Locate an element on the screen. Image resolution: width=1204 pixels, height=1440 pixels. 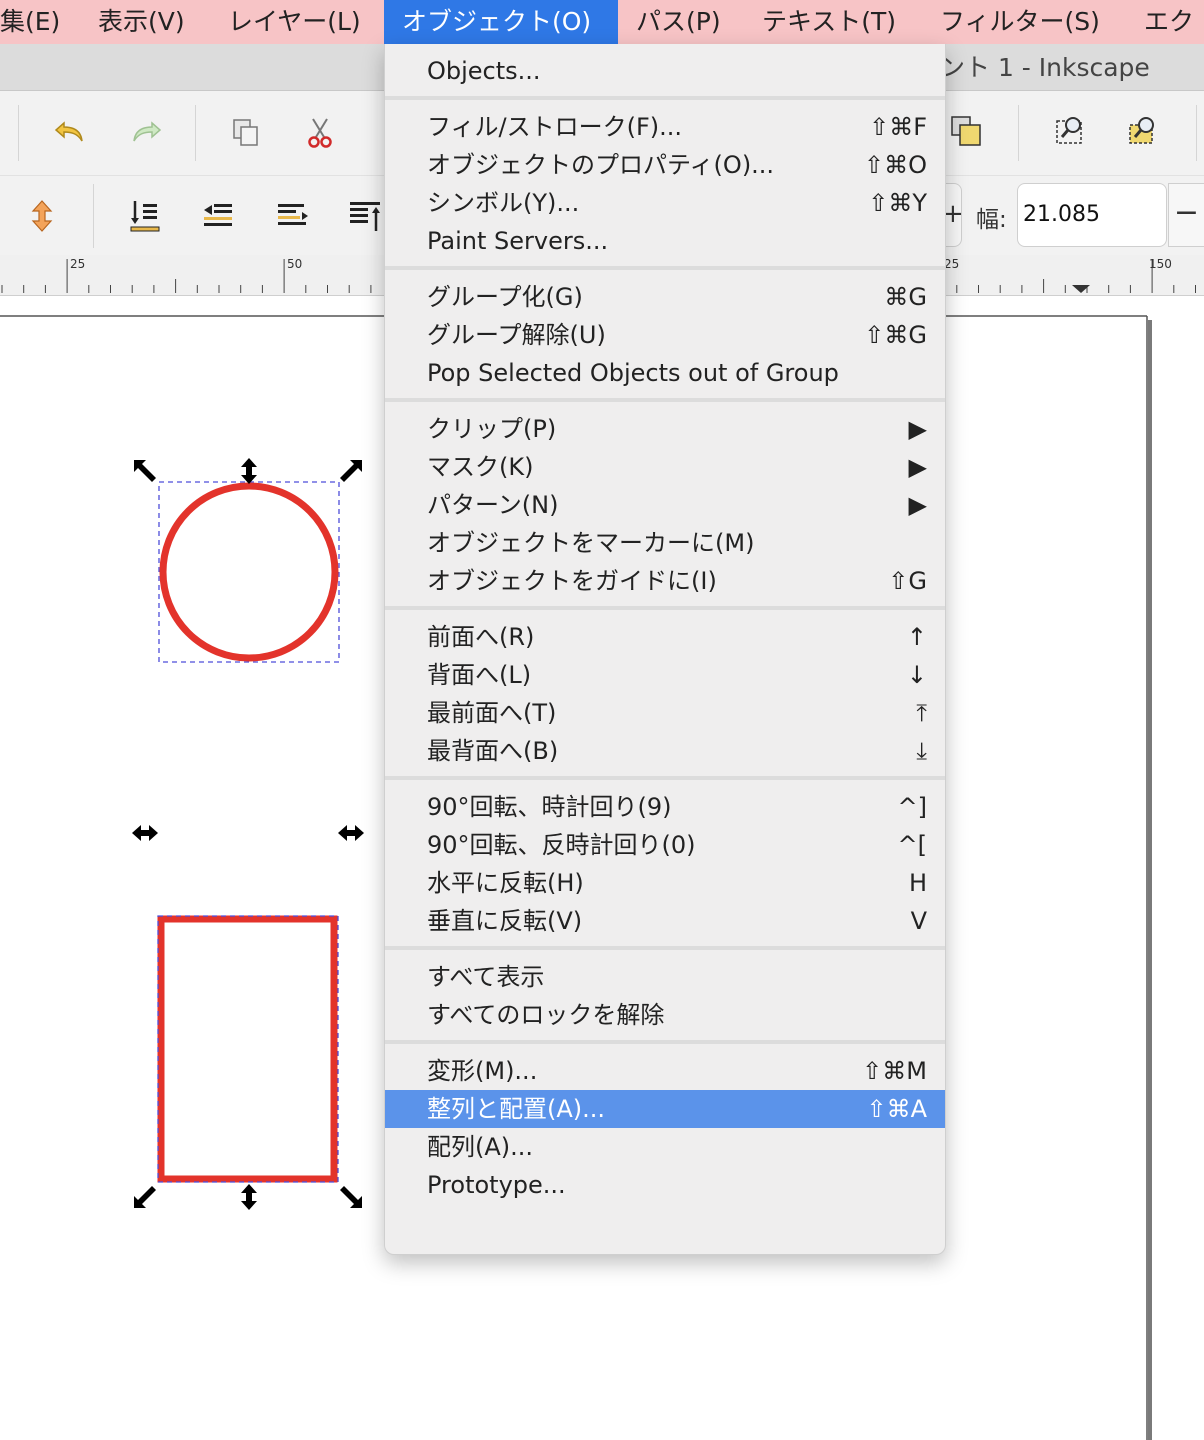
menu-layer: レイヤー(L) is located at coordinates (294, 22).